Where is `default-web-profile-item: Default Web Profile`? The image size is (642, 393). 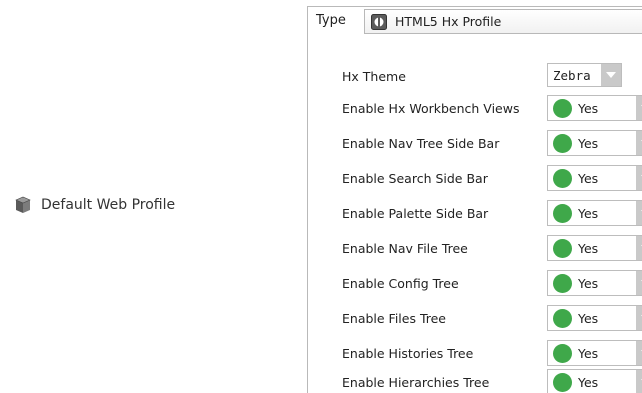 default-web-profile-item: Default Web Profile is located at coordinates (94, 205).